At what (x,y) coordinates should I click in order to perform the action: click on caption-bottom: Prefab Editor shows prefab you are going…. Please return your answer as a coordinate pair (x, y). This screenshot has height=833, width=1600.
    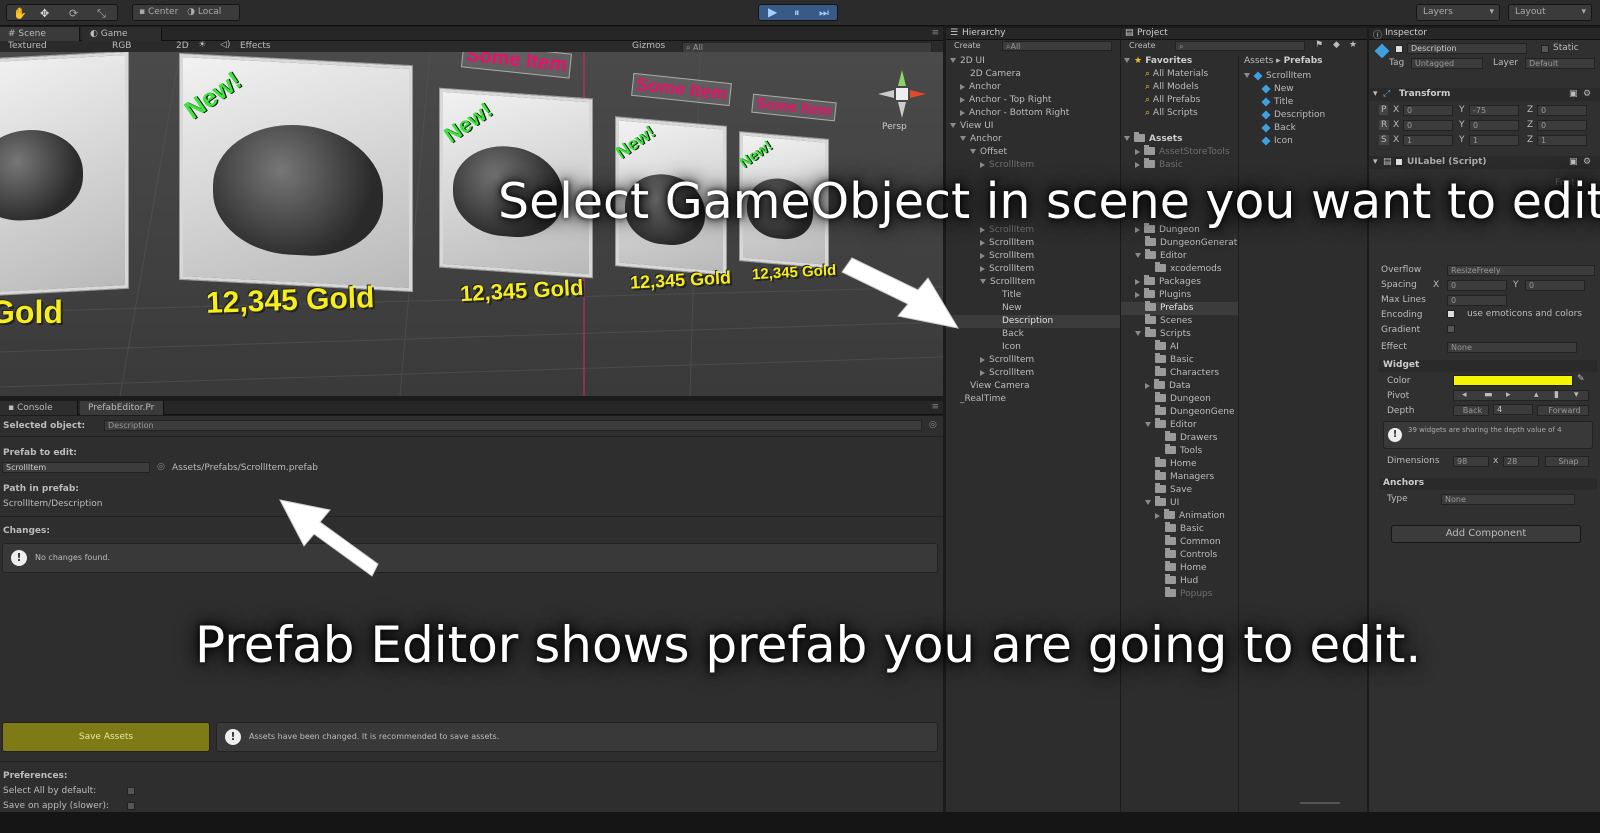
    Looking at the image, I should click on (808, 645).